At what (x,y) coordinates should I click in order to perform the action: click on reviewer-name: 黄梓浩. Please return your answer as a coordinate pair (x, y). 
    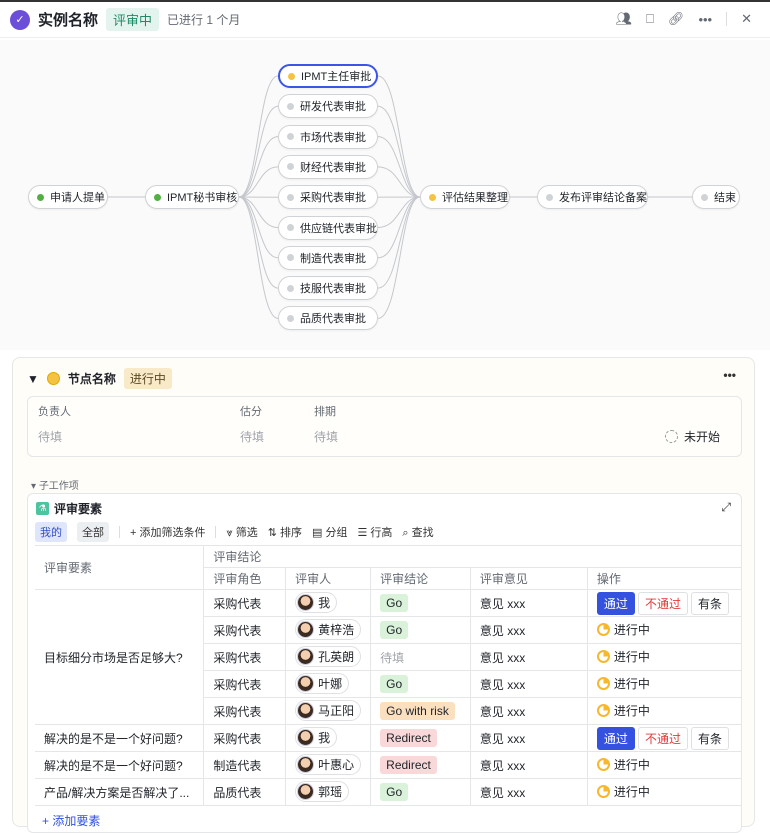
    Looking at the image, I should click on (336, 629).